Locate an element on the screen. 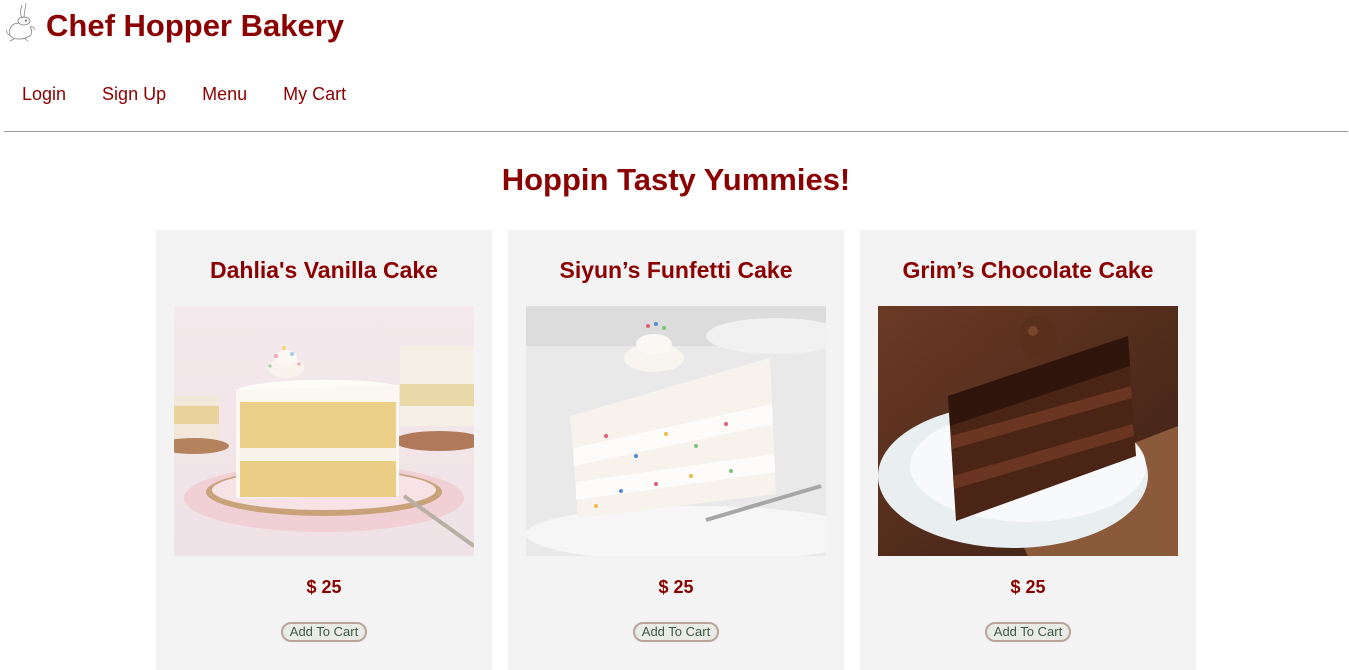 This screenshot has width=1349, height=670. nav-login-link: Login is located at coordinates (44, 94).